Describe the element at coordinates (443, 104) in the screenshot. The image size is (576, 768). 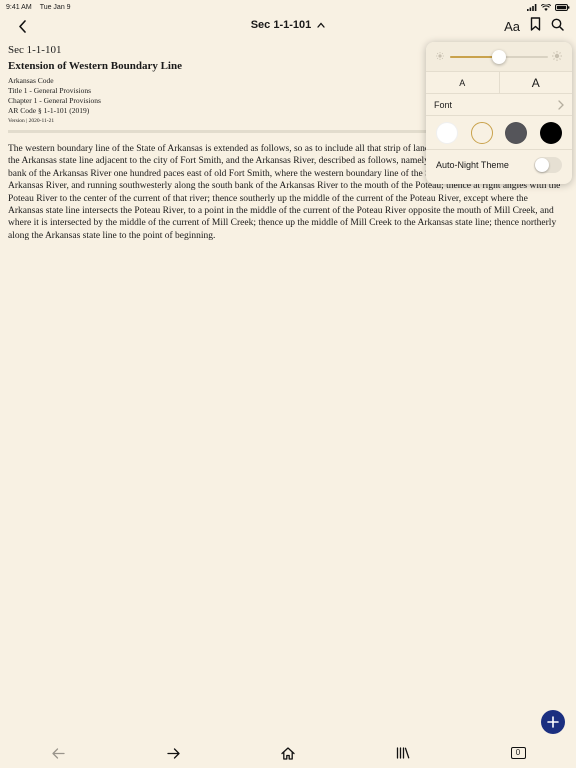
I see `font-label: Font` at that location.